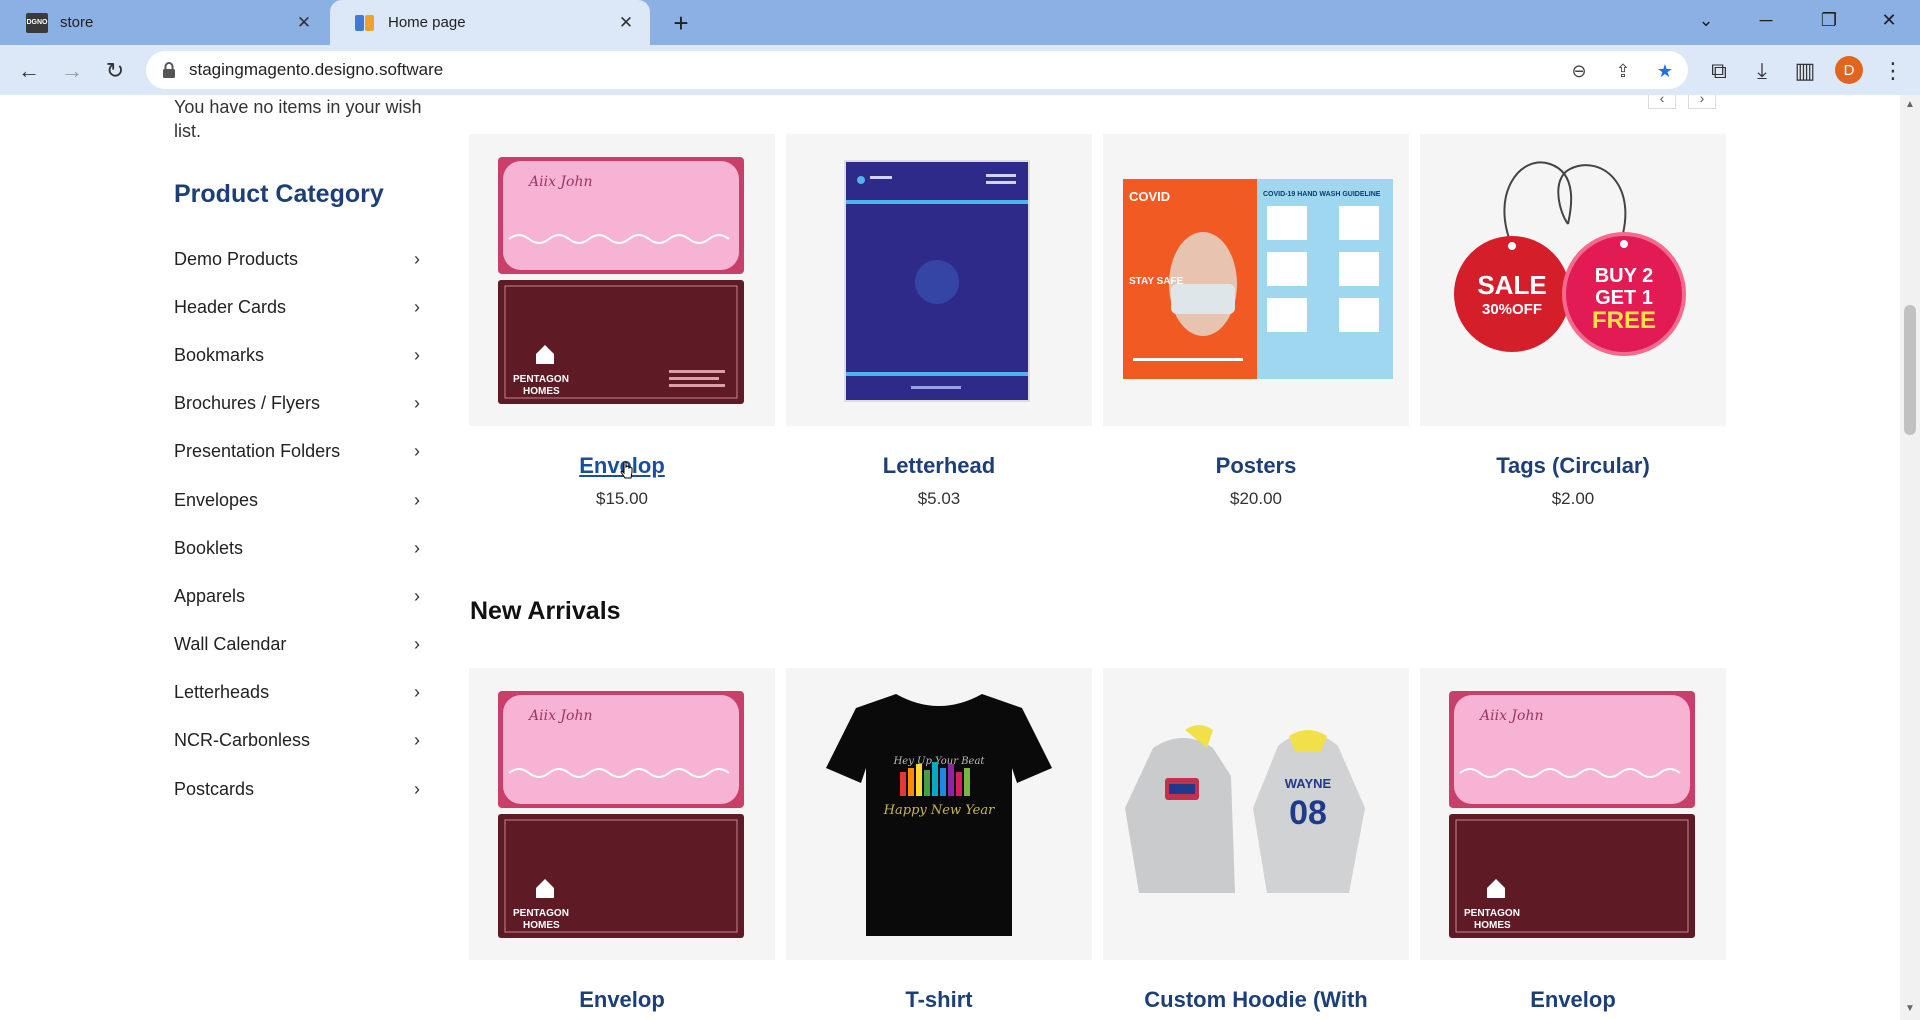 This screenshot has height=1020, width=1920. Describe the element at coordinates (230, 307) in the screenshot. I see `category-label: Header Cards` at that location.